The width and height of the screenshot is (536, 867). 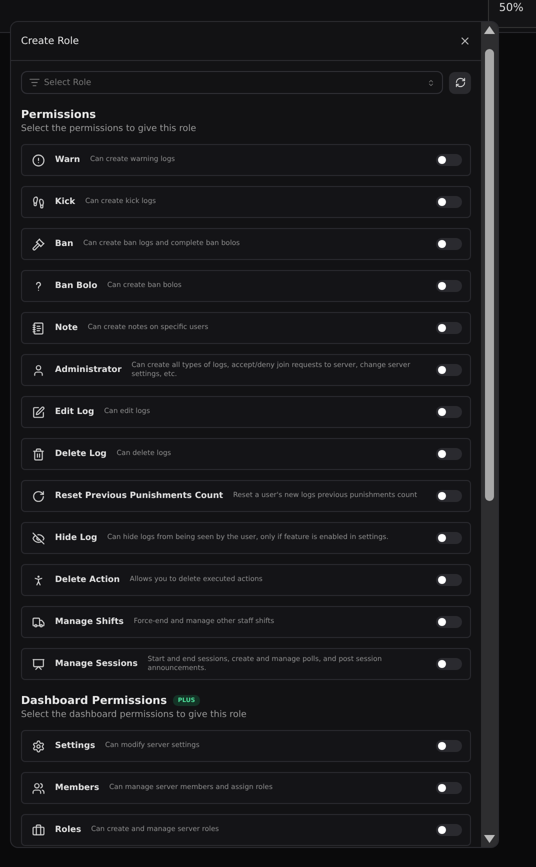 I want to click on rotate-icon, so click(x=38, y=496).